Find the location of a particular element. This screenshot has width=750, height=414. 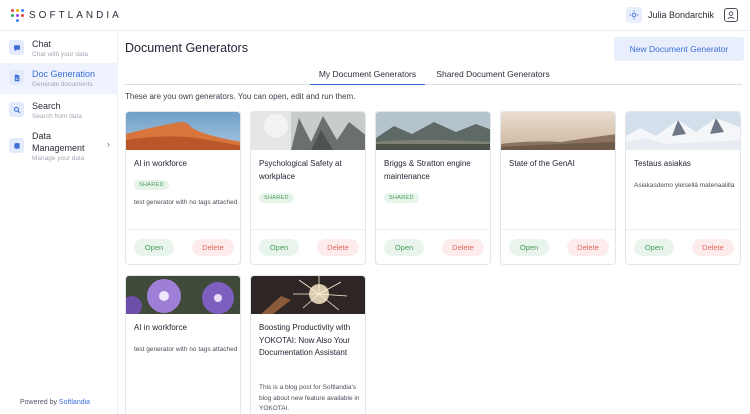

sidebar-item-sub: Chat with your data is located at coordinates (60, 54).